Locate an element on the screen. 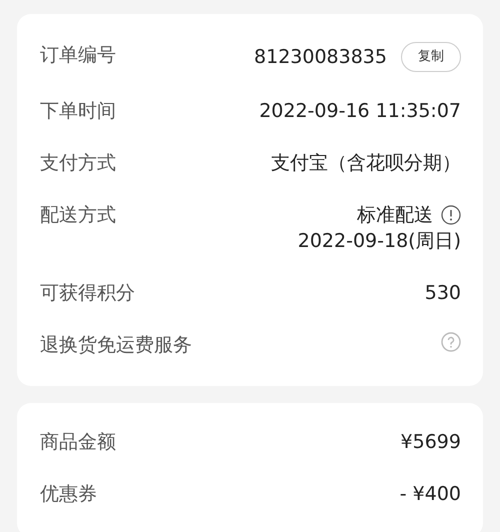  row-label: 订单编号 is located at coordinates (78, 55).